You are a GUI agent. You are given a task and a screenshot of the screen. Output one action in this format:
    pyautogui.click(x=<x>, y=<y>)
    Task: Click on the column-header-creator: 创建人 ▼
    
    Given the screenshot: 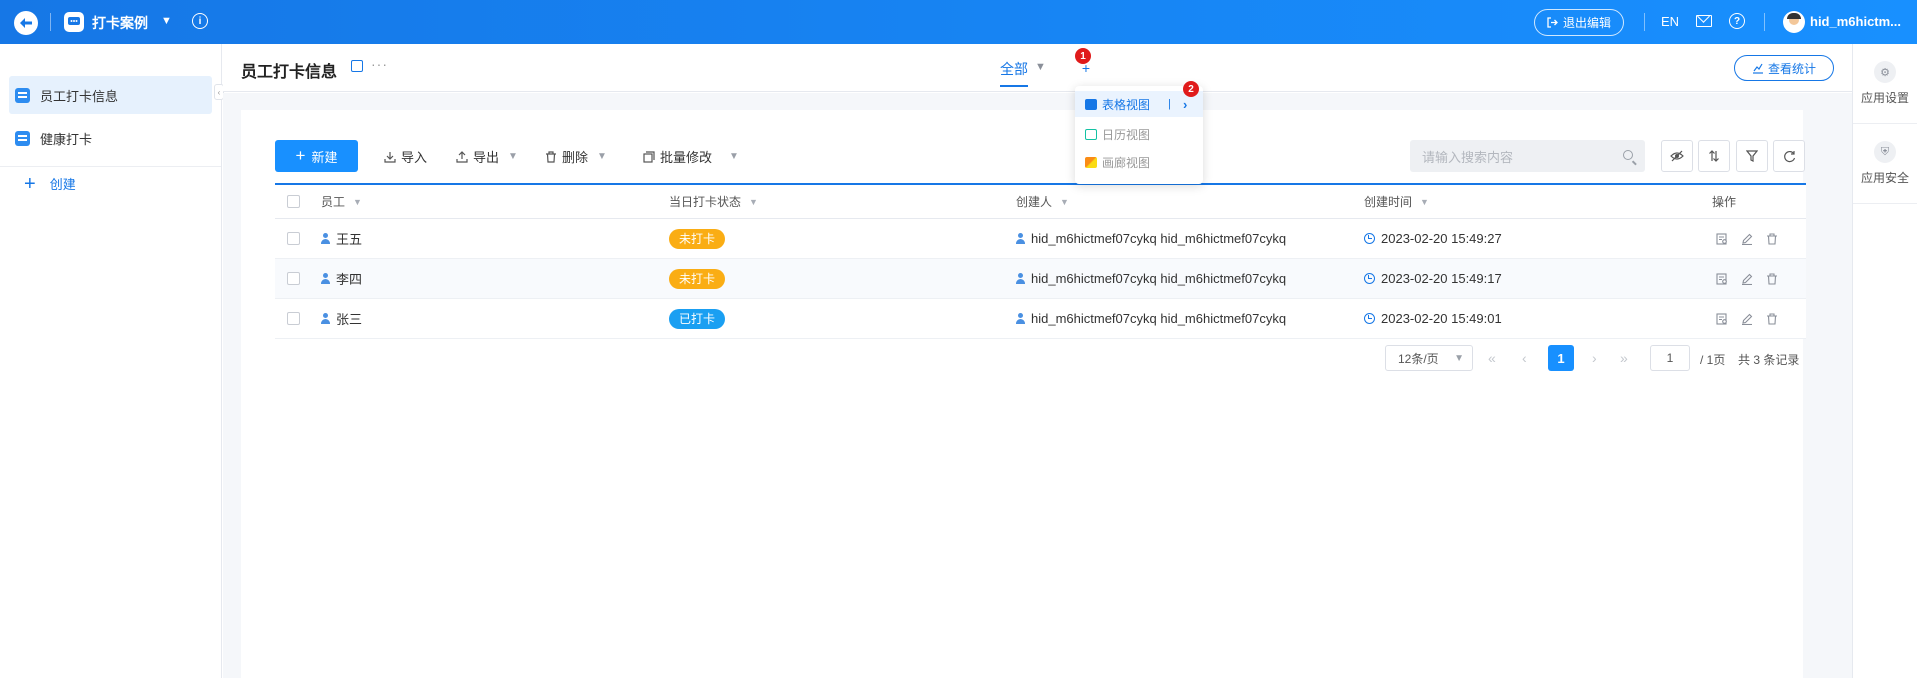 What is the action you would take?
    pyautogui.click(x=1042, y=201)
    